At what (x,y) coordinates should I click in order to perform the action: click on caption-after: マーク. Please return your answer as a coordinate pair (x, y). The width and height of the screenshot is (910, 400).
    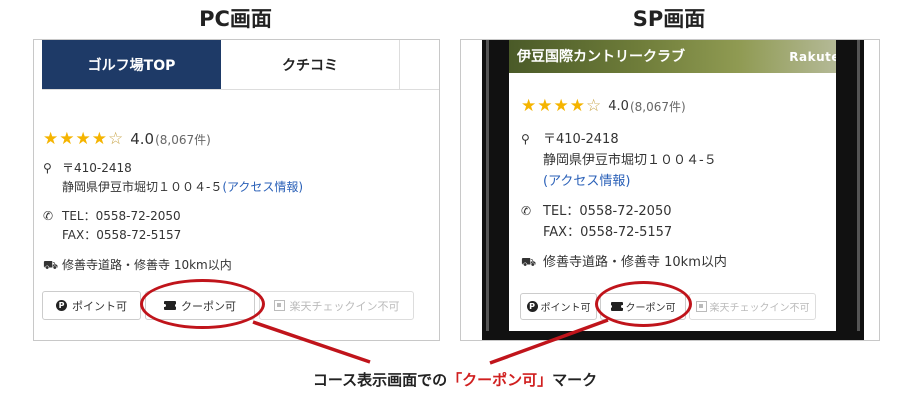
    Looking at the image, I should click on (575, 380).